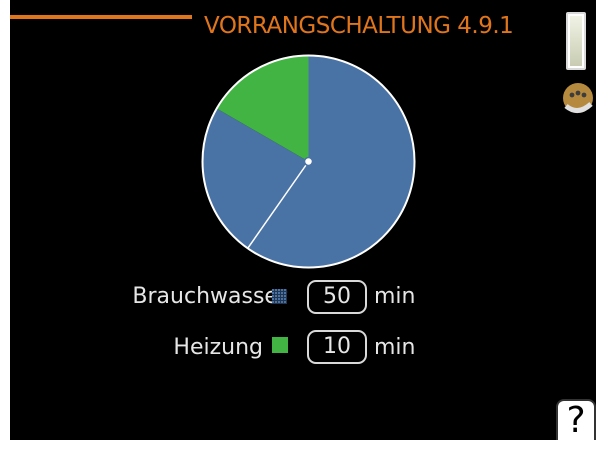 Image resolution: width=606 pixels, height=450 pixels. What do you see at coordinates (578, 98) in the screenshot?
I see `control-knob-icon` at bounding box center [578, 98].